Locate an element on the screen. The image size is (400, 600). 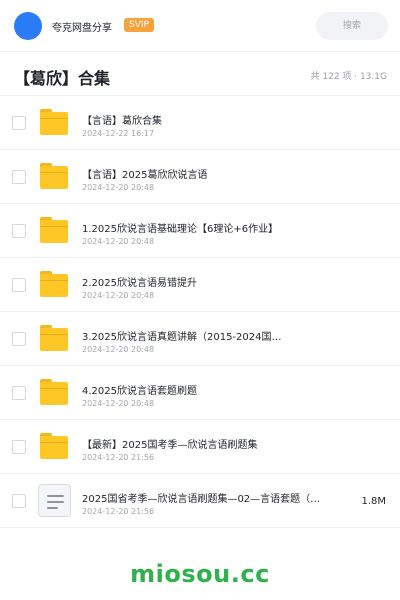
watermark-text: miosou.cc is located at coordinates (200, 574).